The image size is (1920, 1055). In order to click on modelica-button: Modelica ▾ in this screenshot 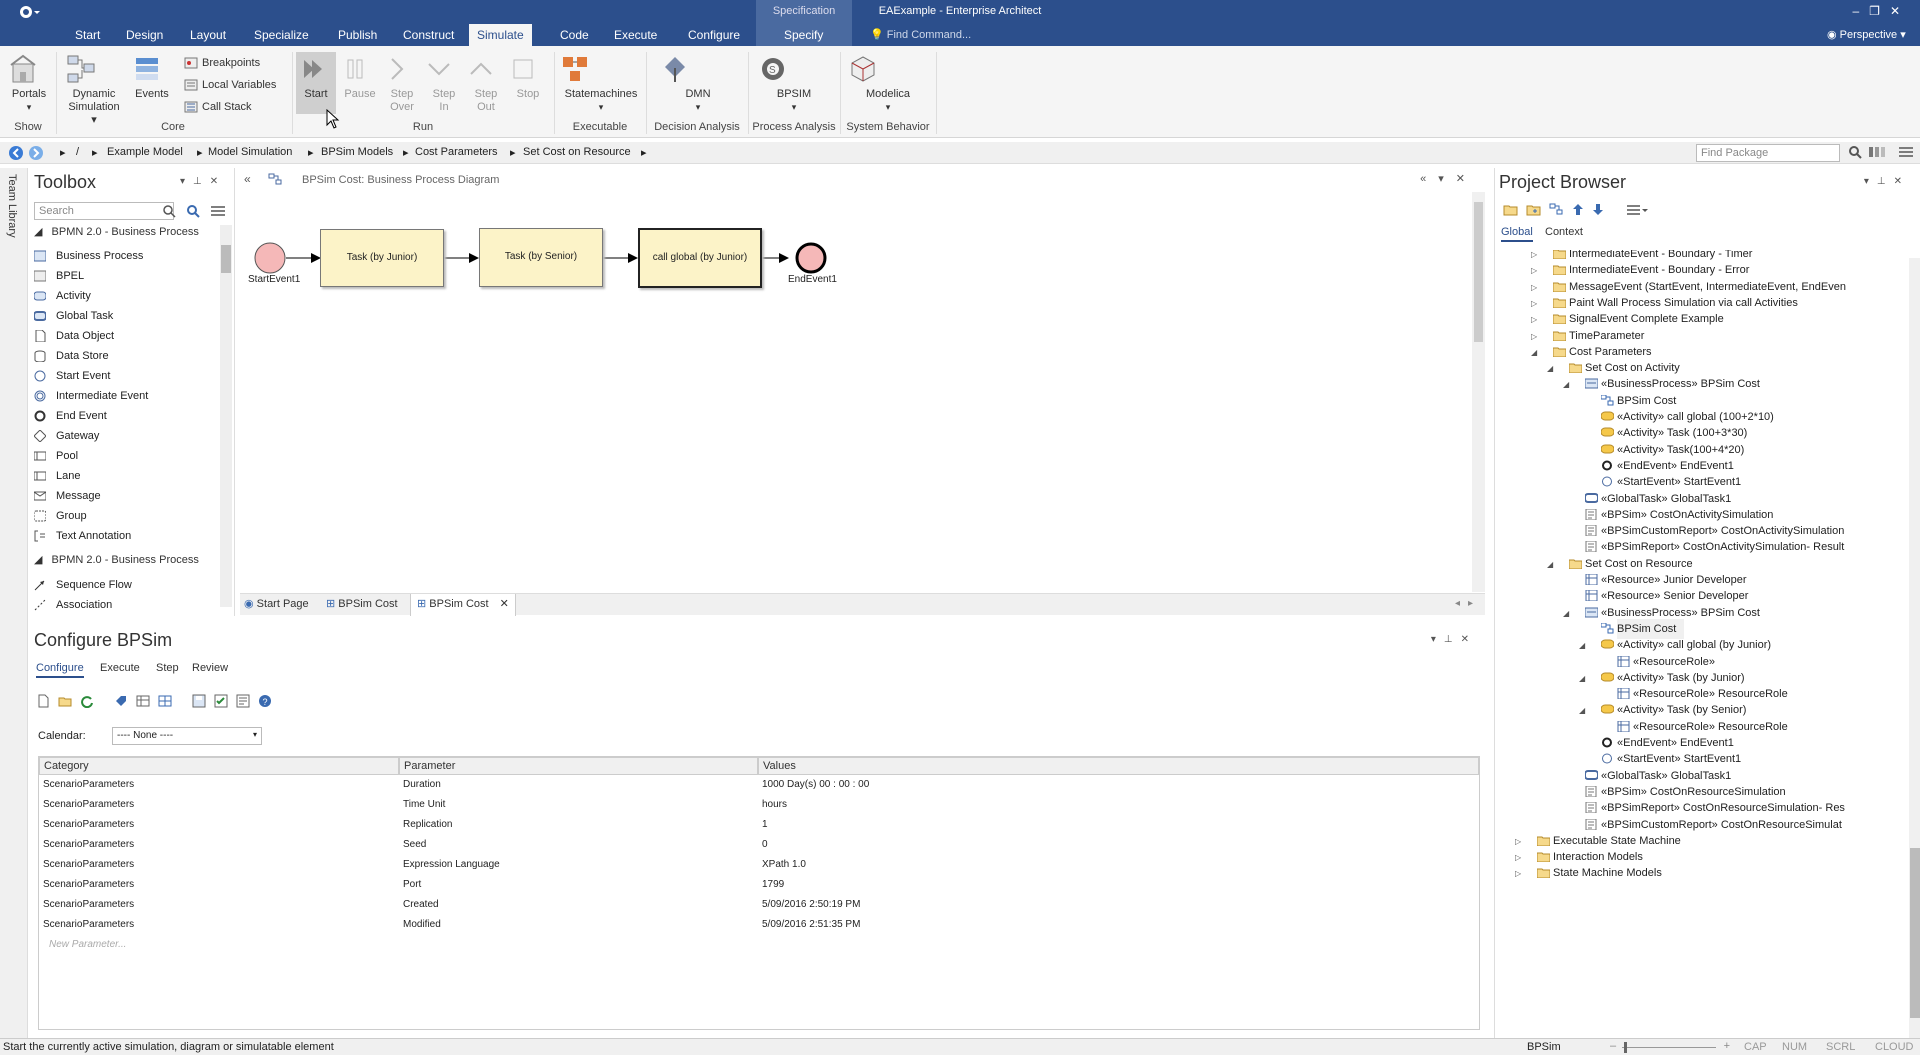, I will do `click(888, 84)`.